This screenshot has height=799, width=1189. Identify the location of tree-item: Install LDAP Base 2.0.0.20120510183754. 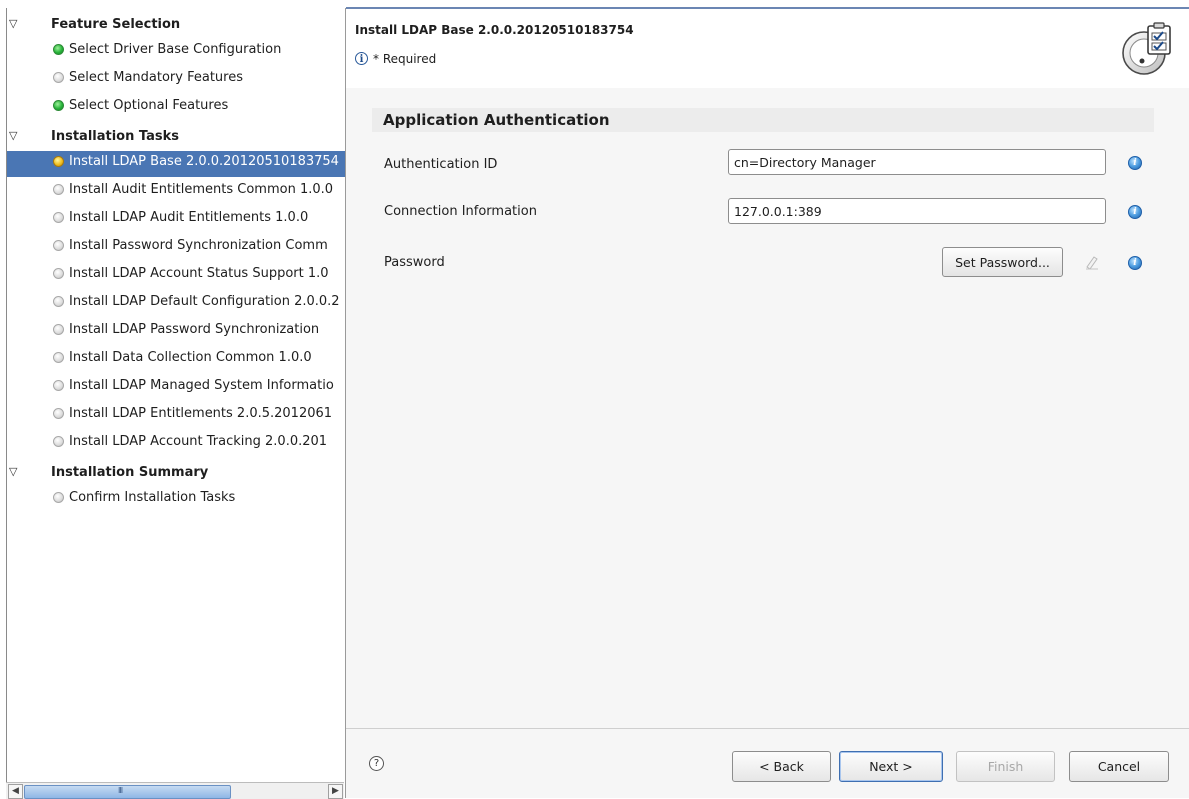
(176, 164).